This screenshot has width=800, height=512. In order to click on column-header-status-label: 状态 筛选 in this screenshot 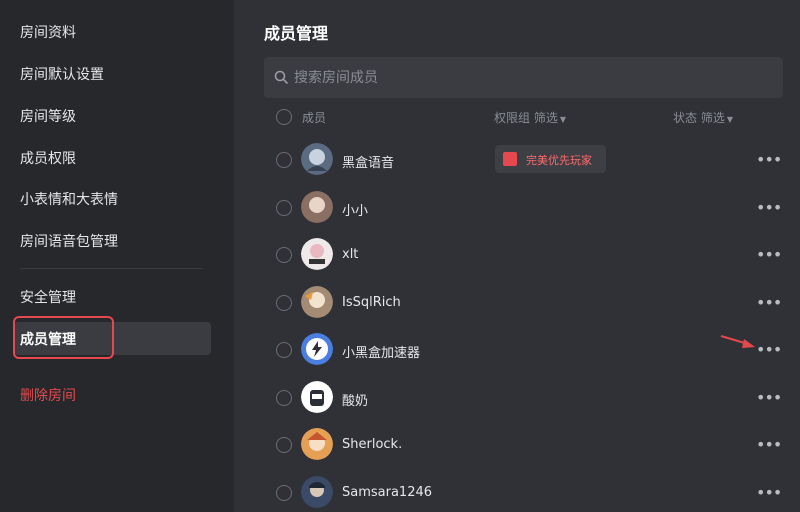, I will do `click(699, 118)`.